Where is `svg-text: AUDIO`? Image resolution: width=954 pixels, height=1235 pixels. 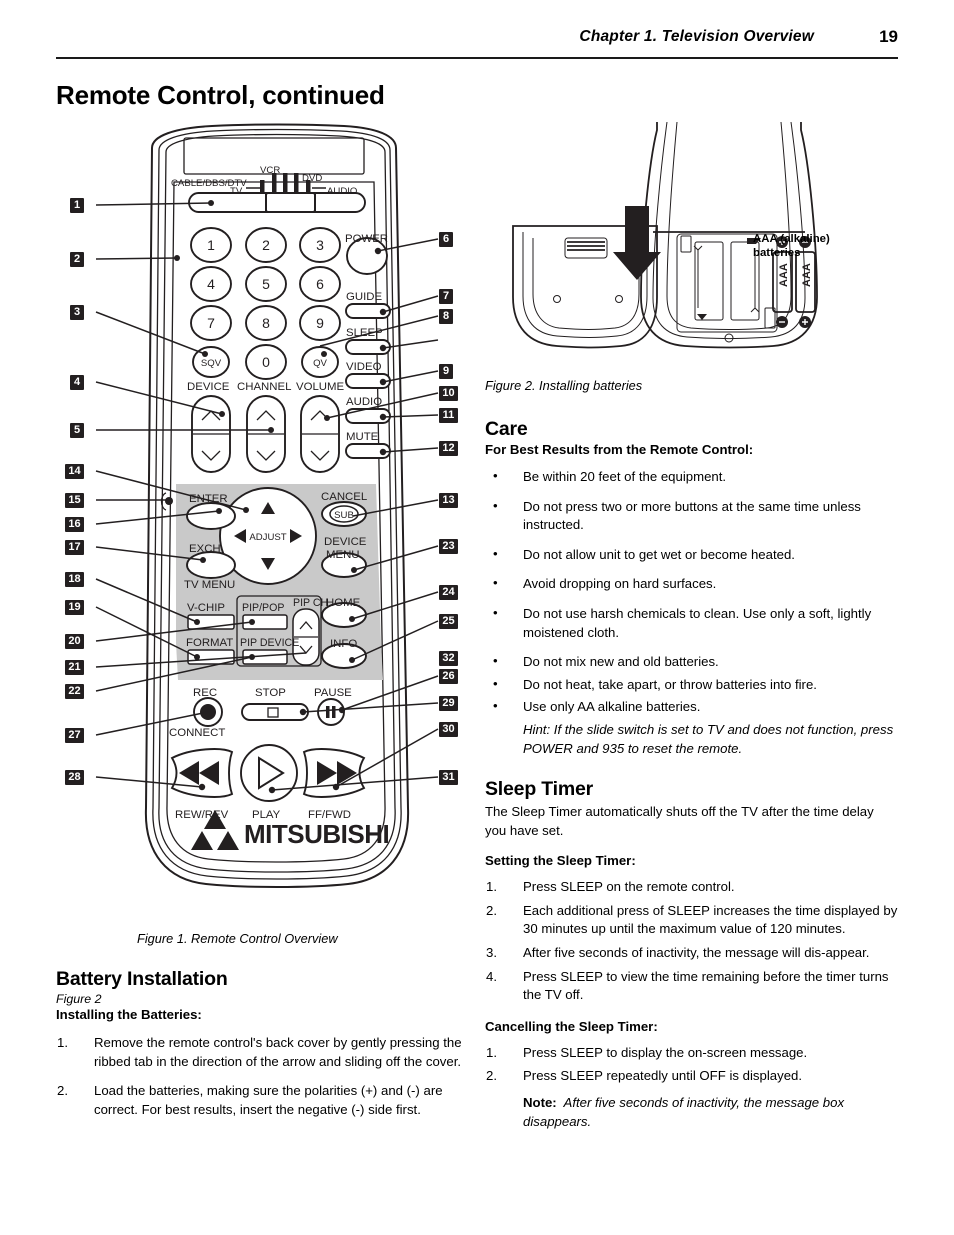 svg-text: AUDIO is located at coordinates (342, 191).